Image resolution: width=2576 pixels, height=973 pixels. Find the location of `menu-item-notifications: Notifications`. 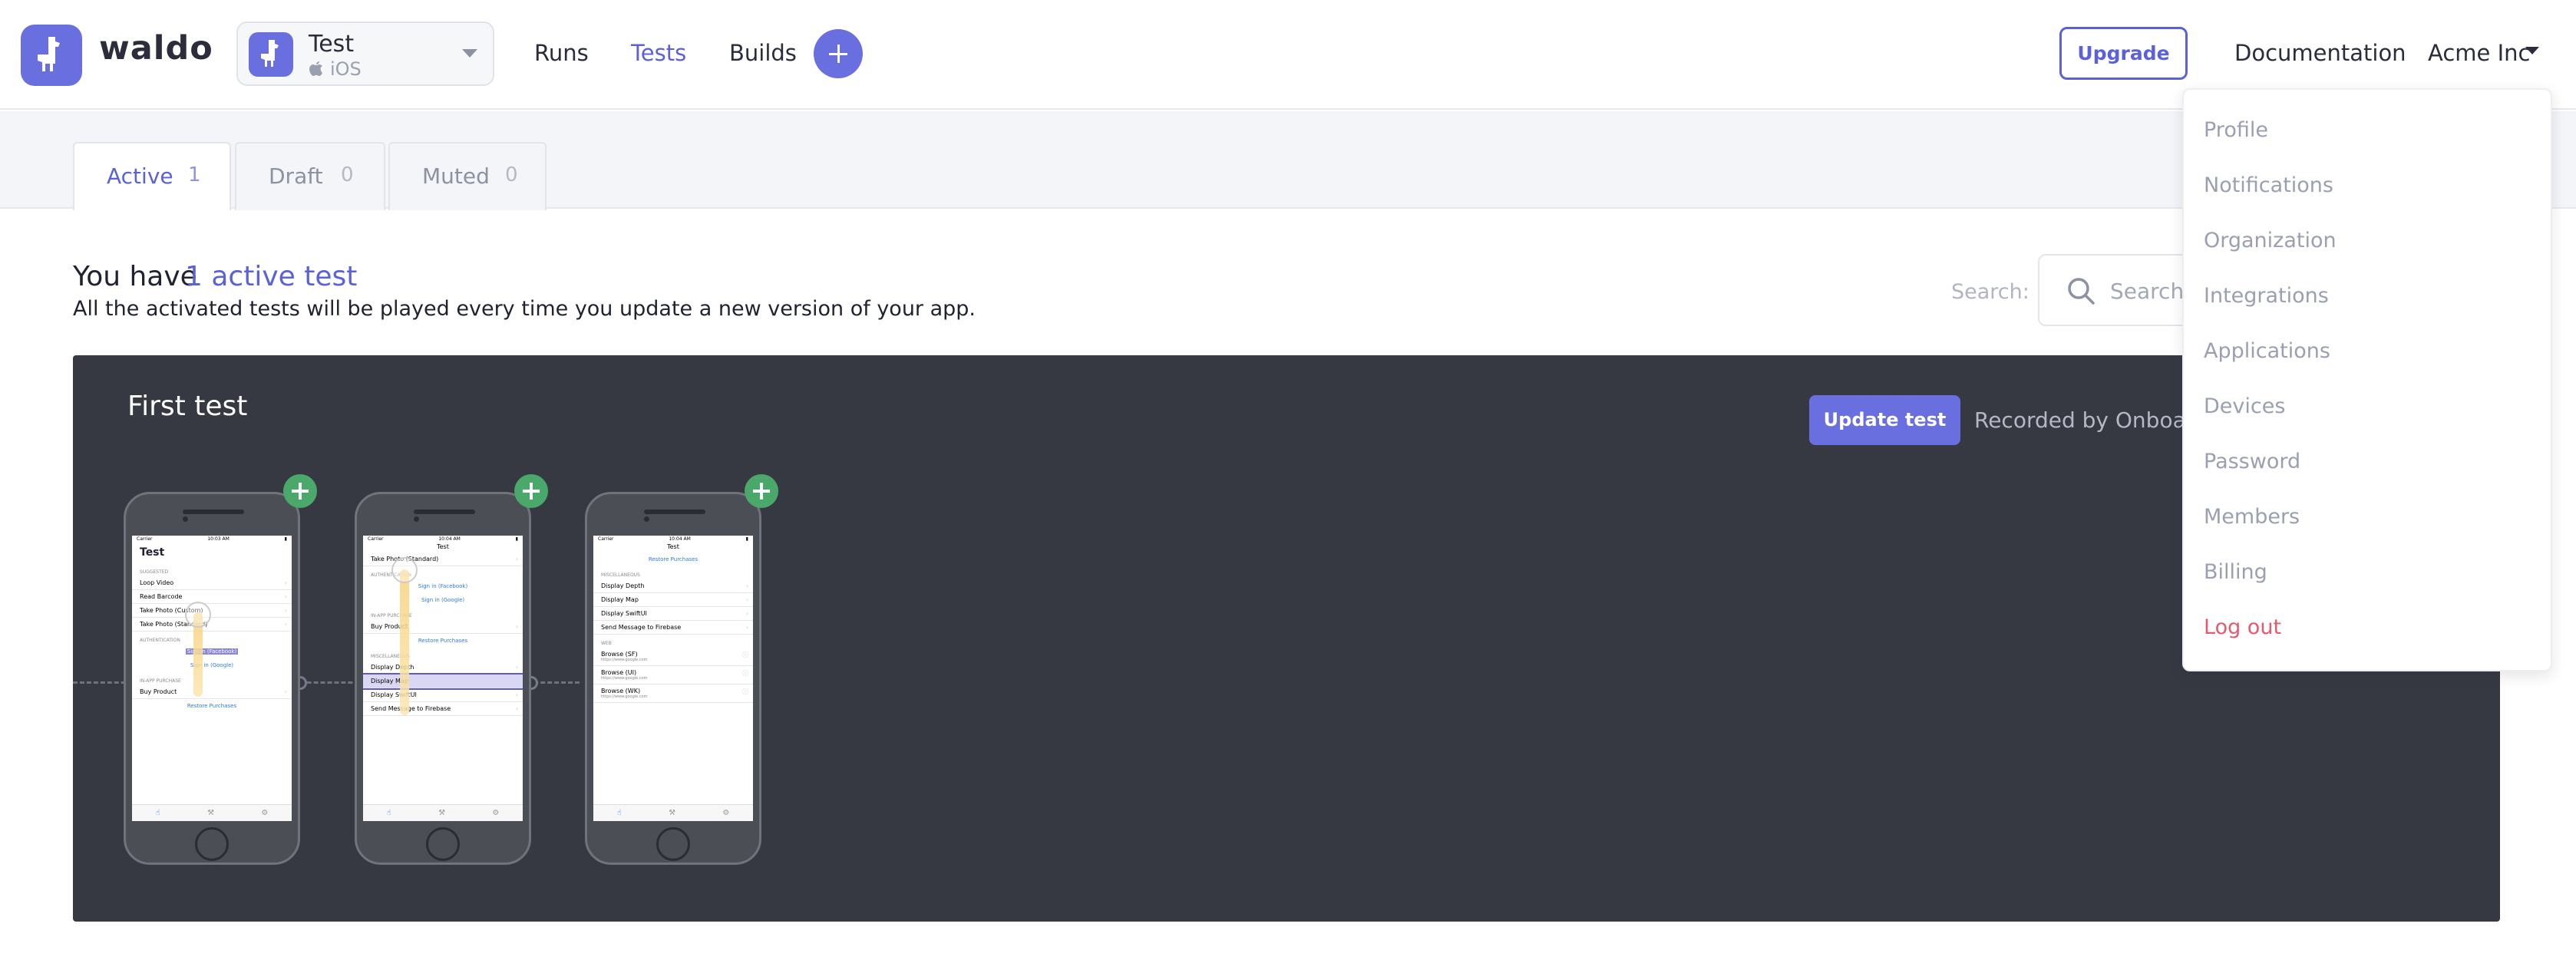

menu-item-notifications: Notifications is located at coordinates (2268, 185).